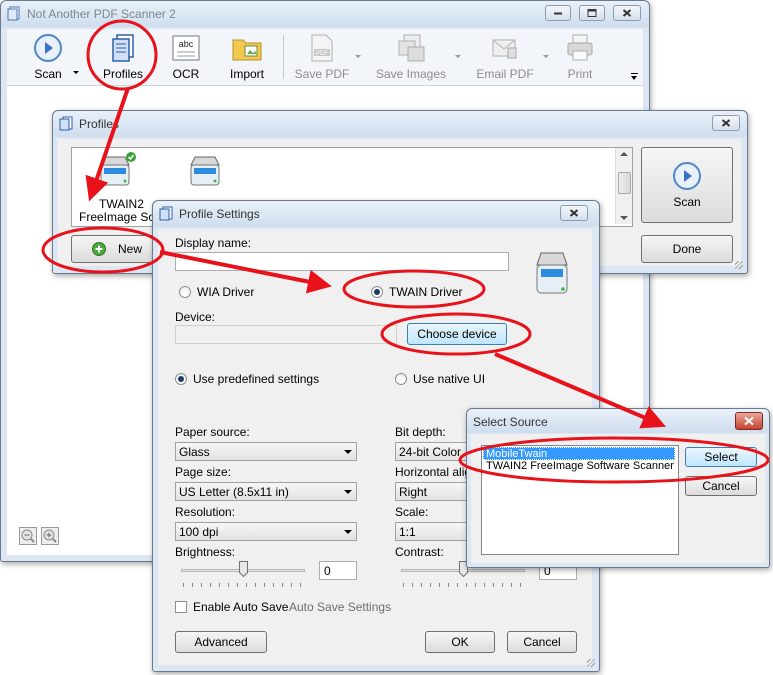 The width and height of the screenshot is (773, 675). What do you see at coordinates (400, 124) in the screenshot?
I see `profiles-title-bar: Profiles` at bounding box center [400, 124].